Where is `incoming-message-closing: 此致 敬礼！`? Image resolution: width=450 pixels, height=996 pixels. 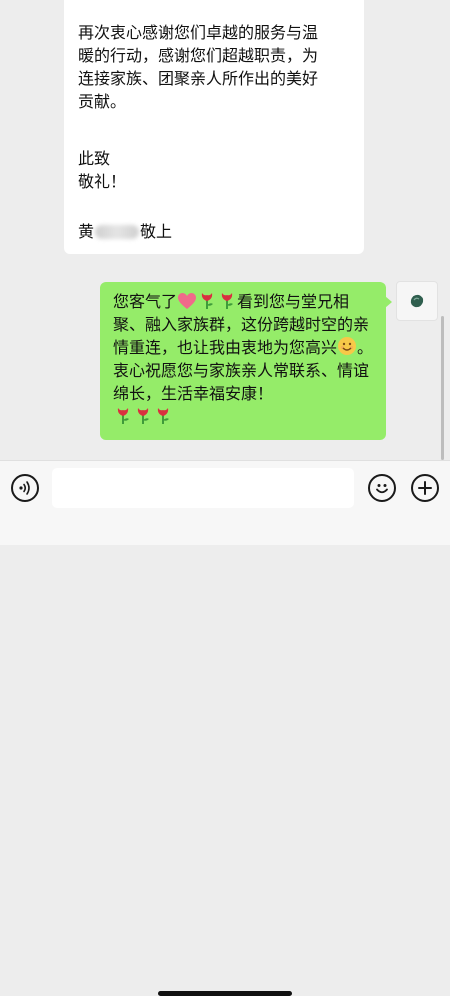
incoming-message-closing: 此致 敬礼！ is located at coordinates (102, 170).